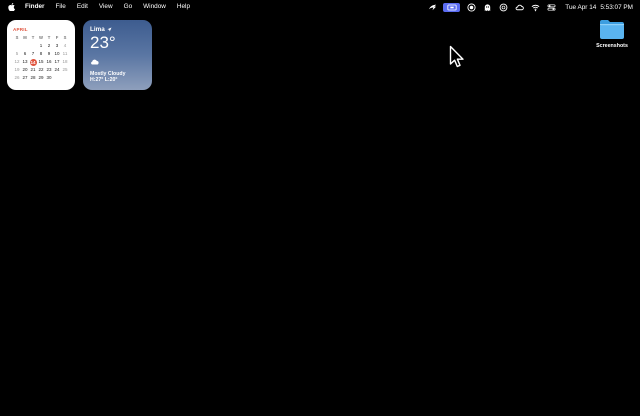 Image resolution: width=640 pixels, height=416 pixels. I want to click on calendar-day: 7, so click(33, 53).